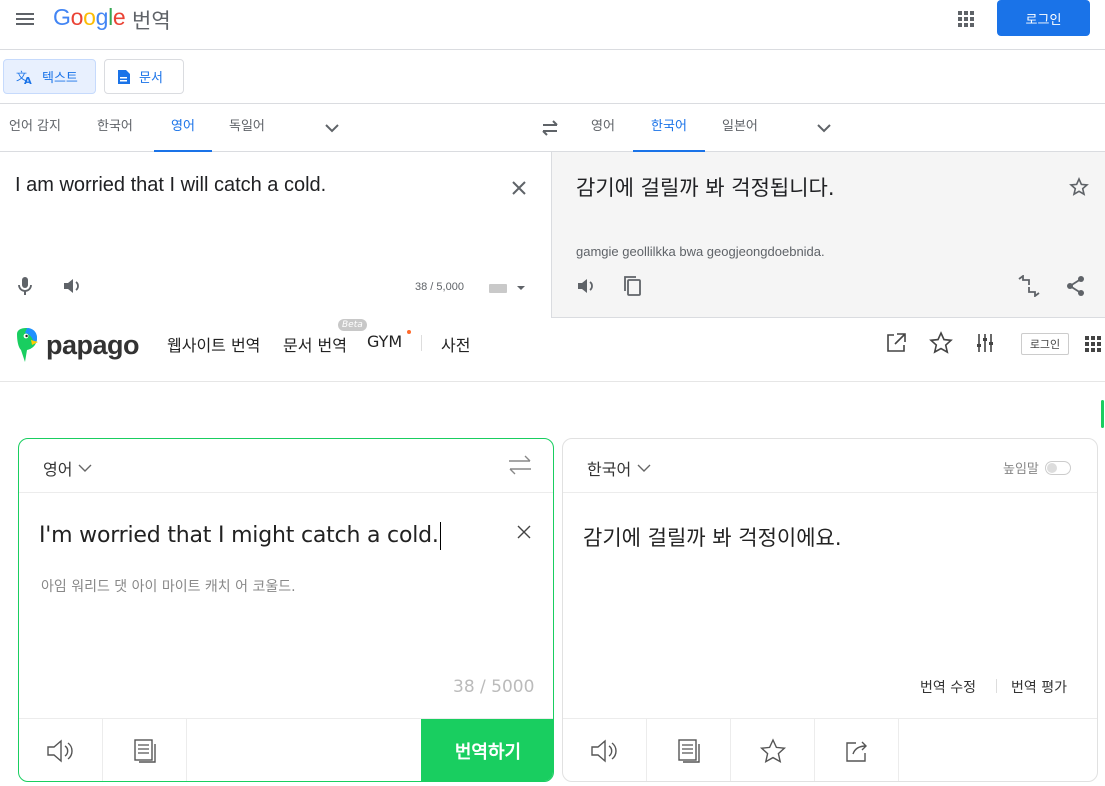 The image size is (1105, 786). What do you see at coordinates (35, 128) in the screenshot?
I see `source-lang-detect: 언어 감지` at bounding box center [35, 128].